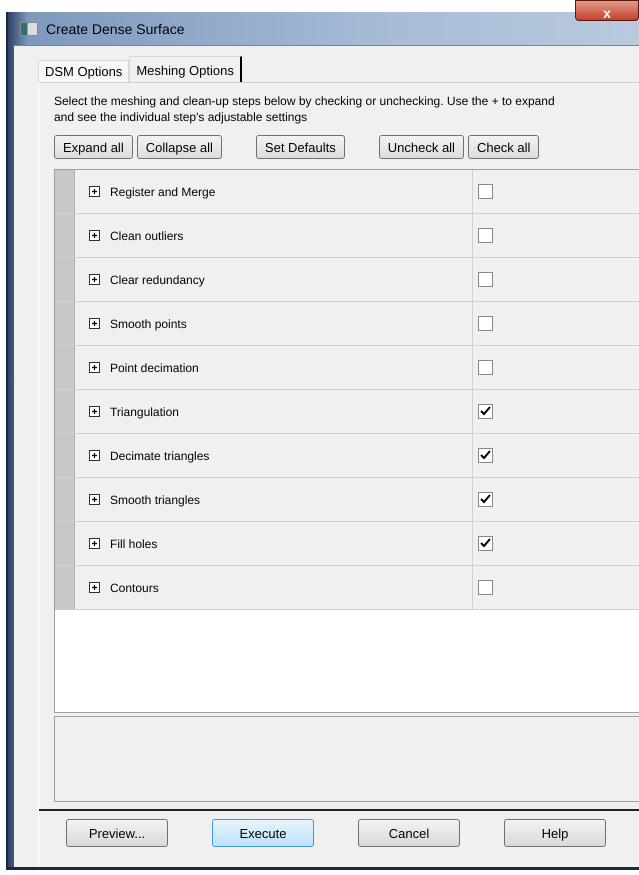 The image size is (639, 875). What do you see at coordinates (421, 147) in the screenshot?
I see `toolbar-button: Uncheck all` at bounding box center [421, 147].